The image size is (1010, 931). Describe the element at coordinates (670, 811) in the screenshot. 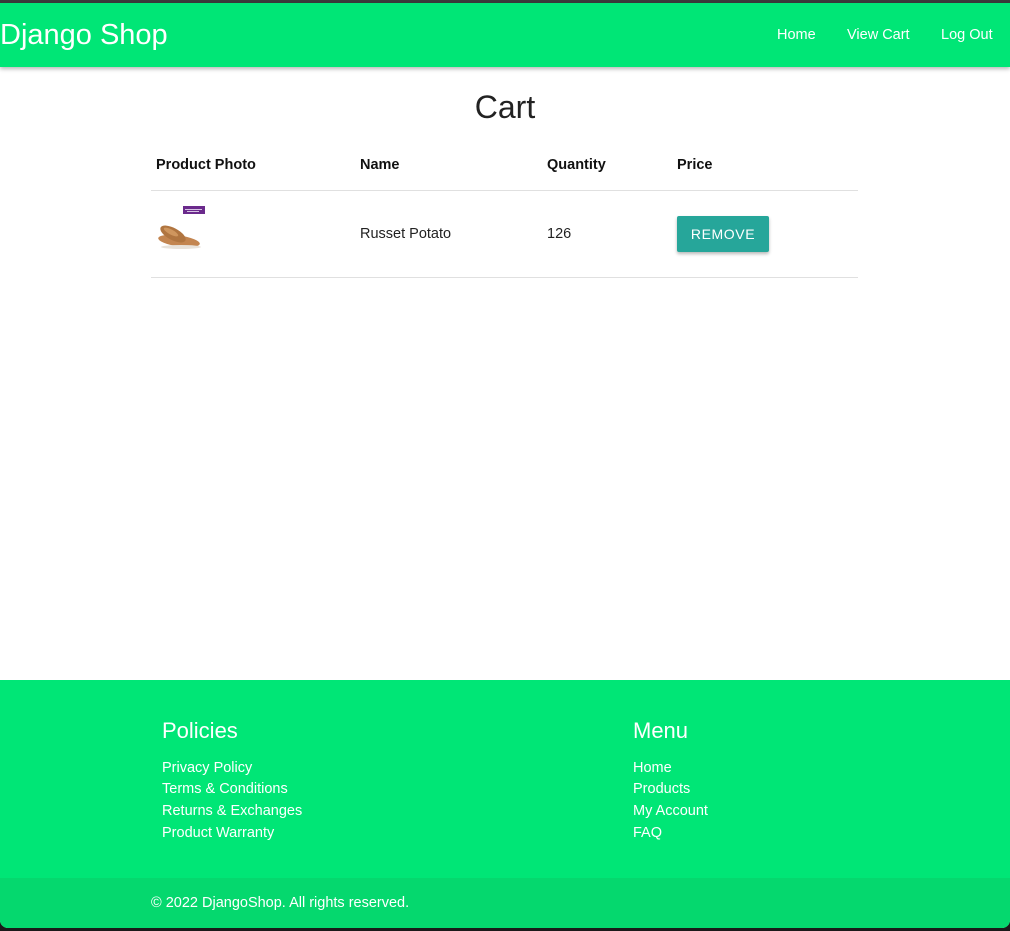

I see `footer-link-my-account: My Account` at that location.